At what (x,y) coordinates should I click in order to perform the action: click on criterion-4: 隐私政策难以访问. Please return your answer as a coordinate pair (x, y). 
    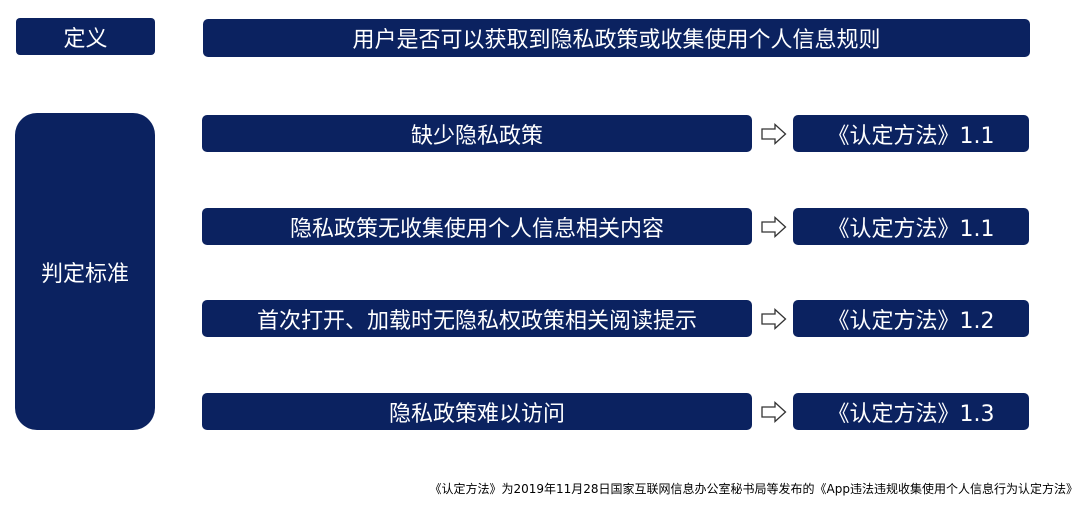
    Looking at the image, I should click on (477, 411).